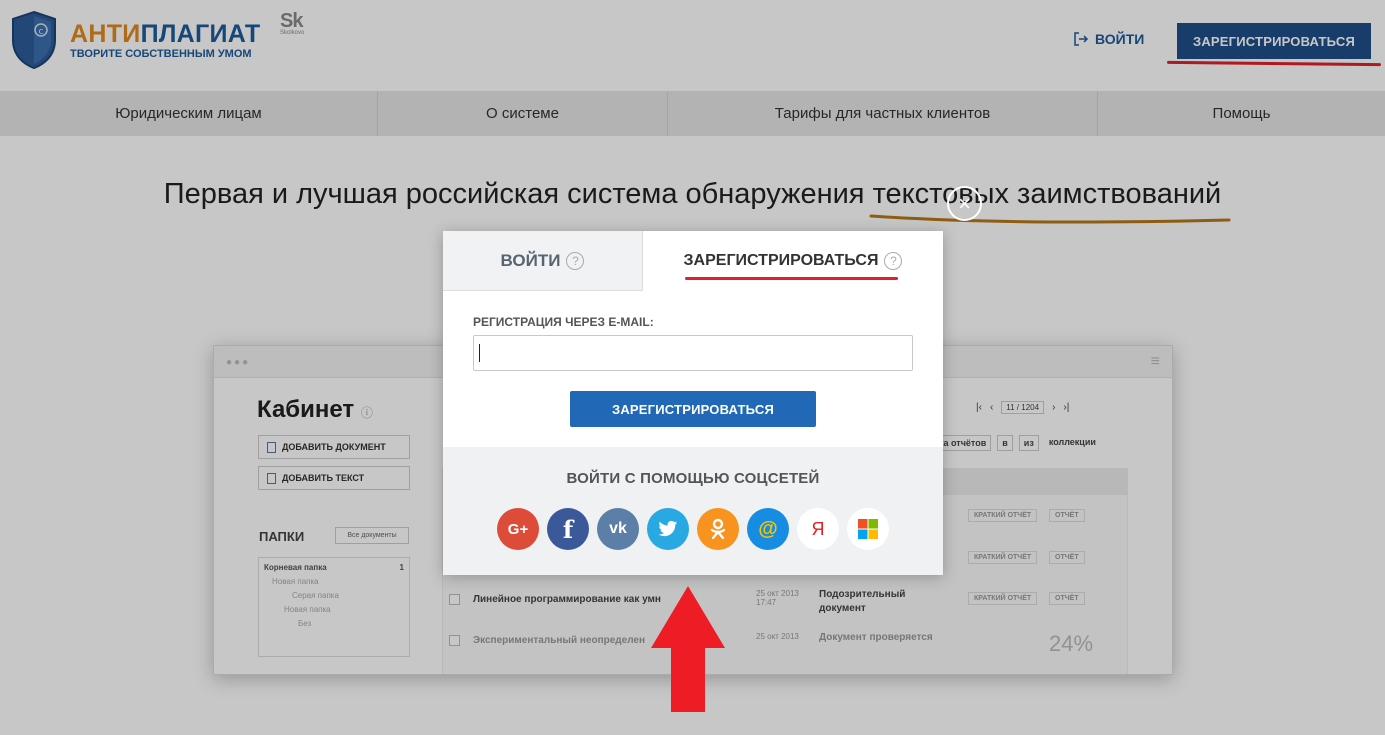 This screenshot has width=1385, height=735. I want to click on email-field, so click(693, 353).